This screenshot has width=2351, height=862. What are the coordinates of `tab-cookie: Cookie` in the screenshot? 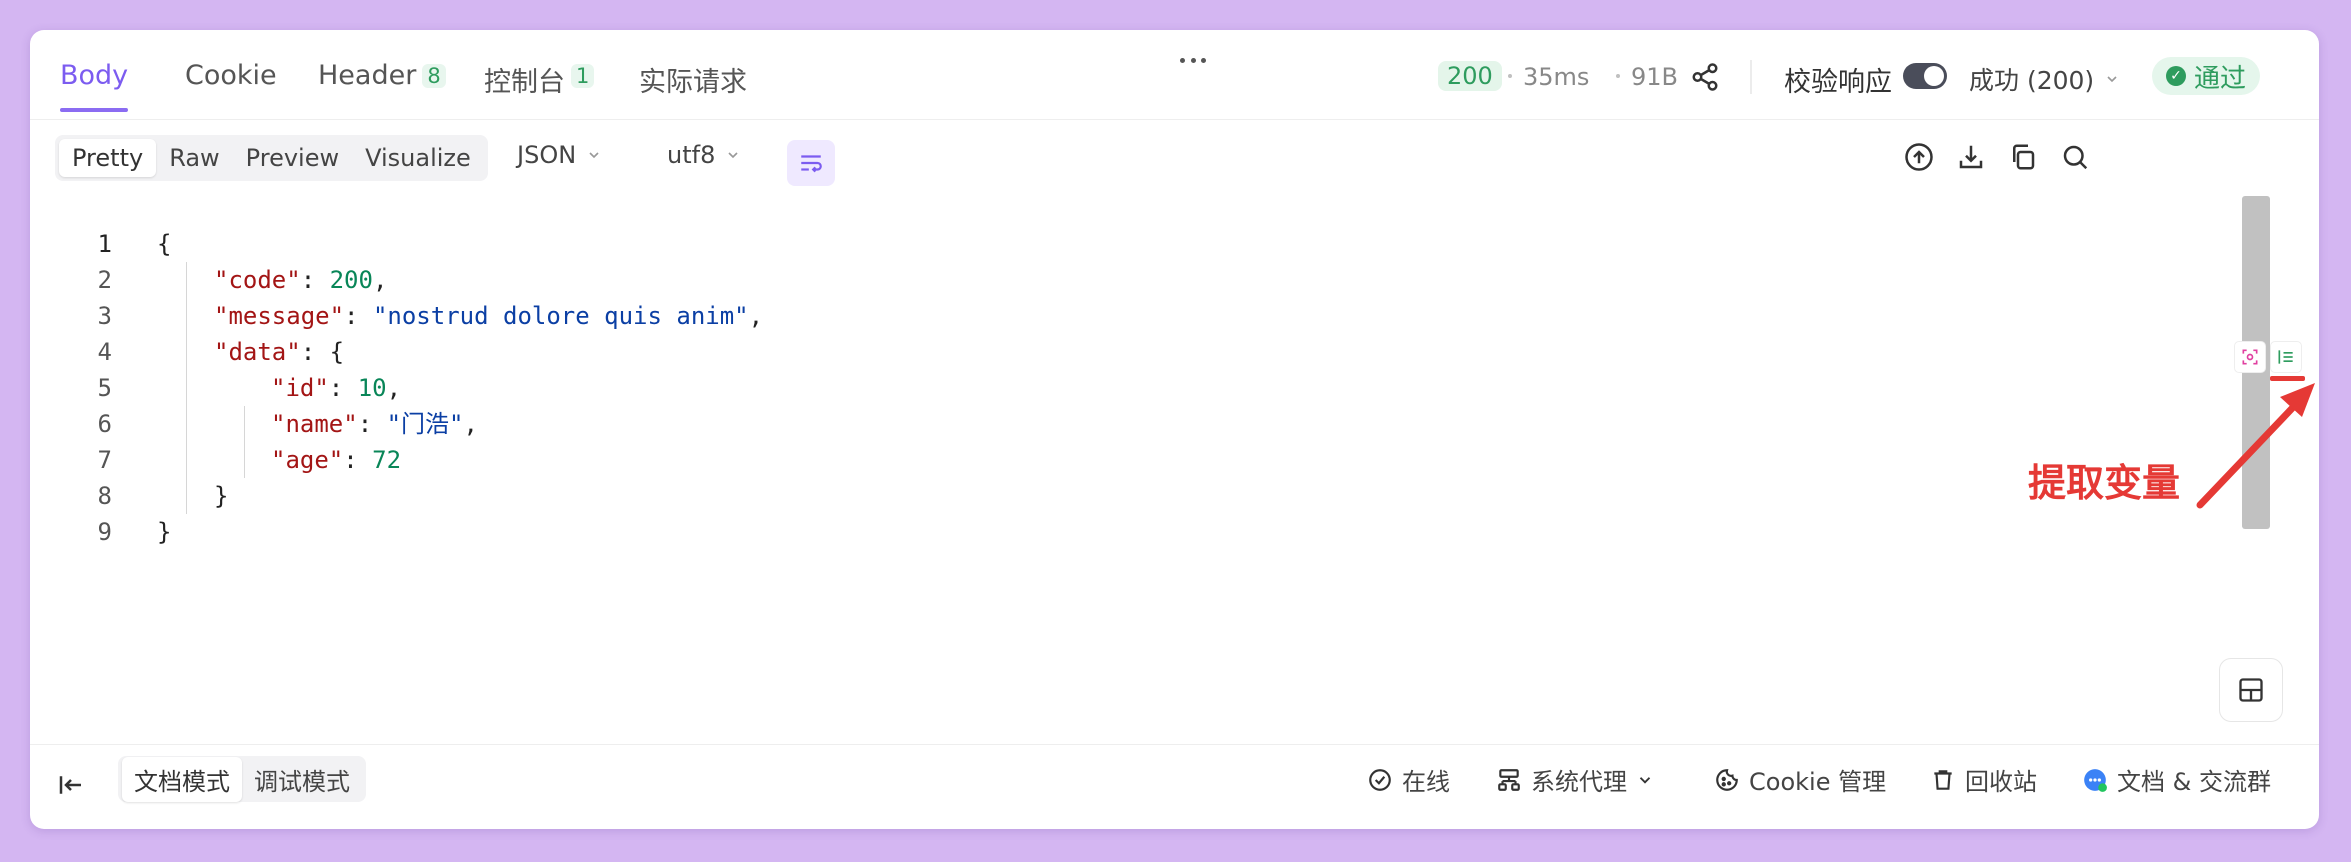 It's located at (231, 85).